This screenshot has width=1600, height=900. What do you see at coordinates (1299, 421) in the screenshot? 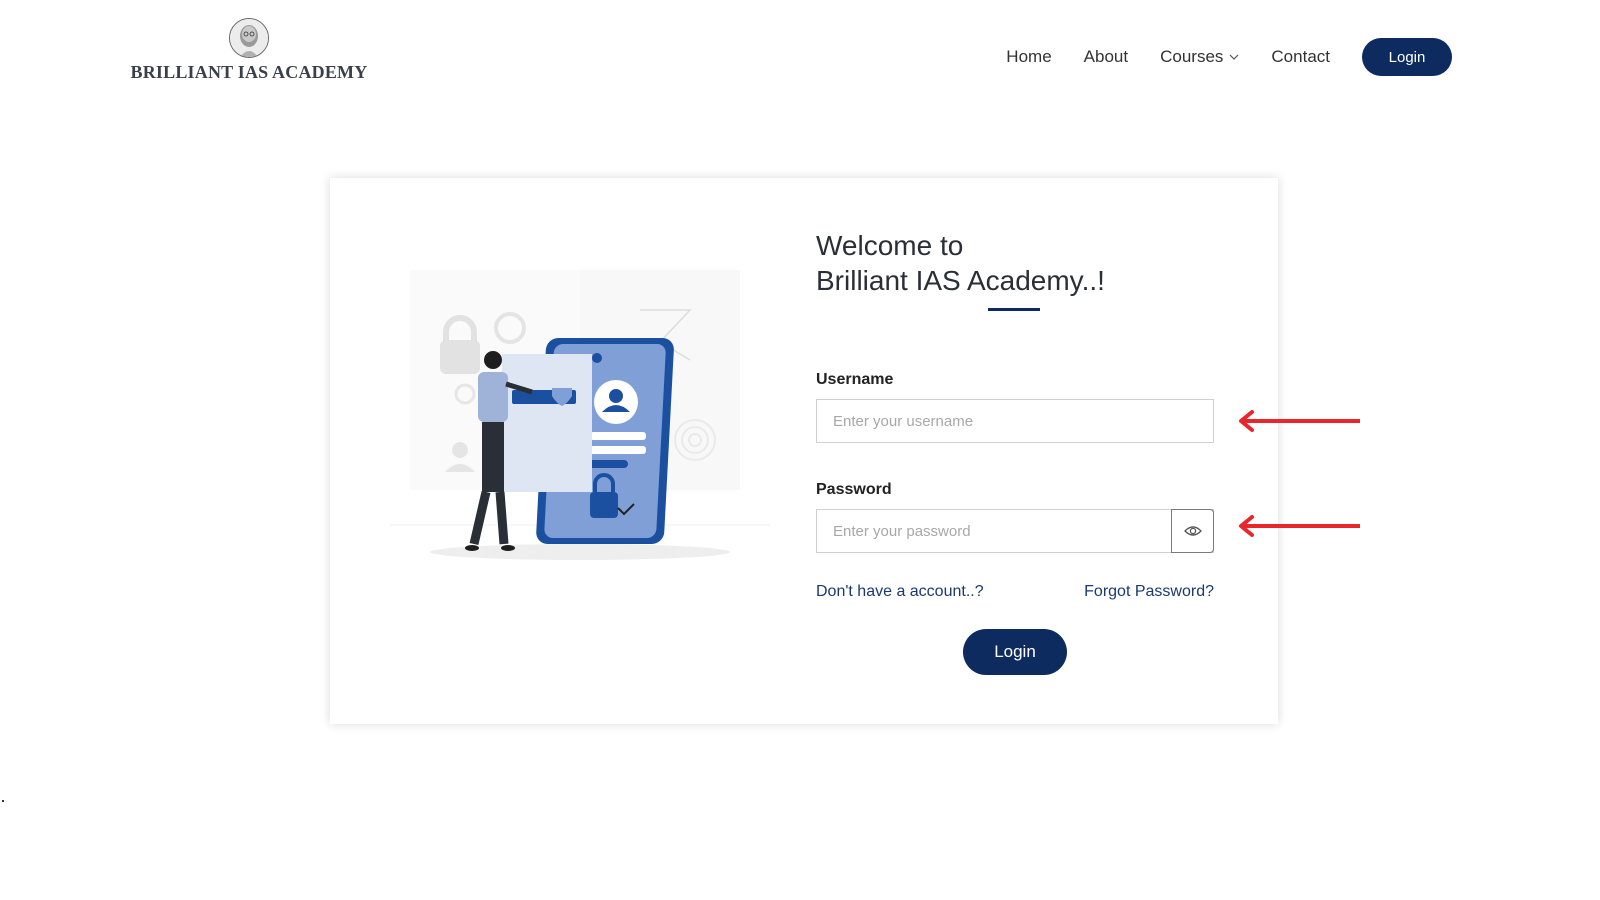
I see `annotation-arrow-username` at bounding box center [1299, 421].